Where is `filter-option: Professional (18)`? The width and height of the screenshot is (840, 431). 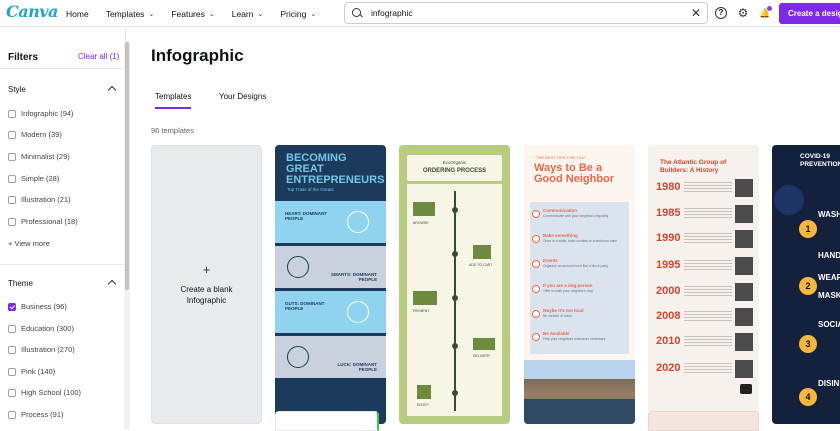
filter-option: Professional (18) is located at coordinates (43, 221).